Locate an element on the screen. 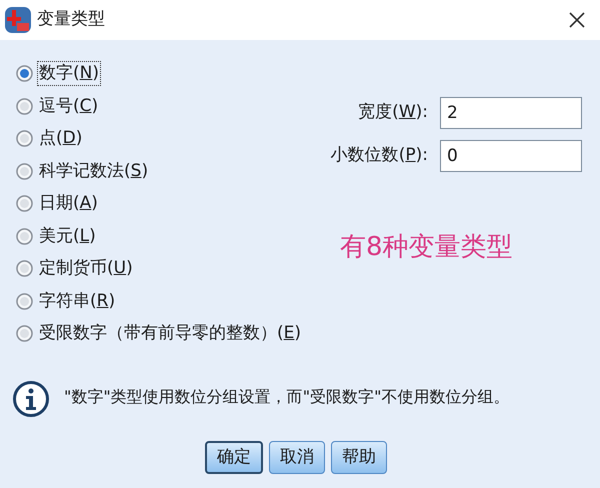 This screenshot has width=600, height=488. dialog-button: 帮助 is located at coordinates (359, 457).